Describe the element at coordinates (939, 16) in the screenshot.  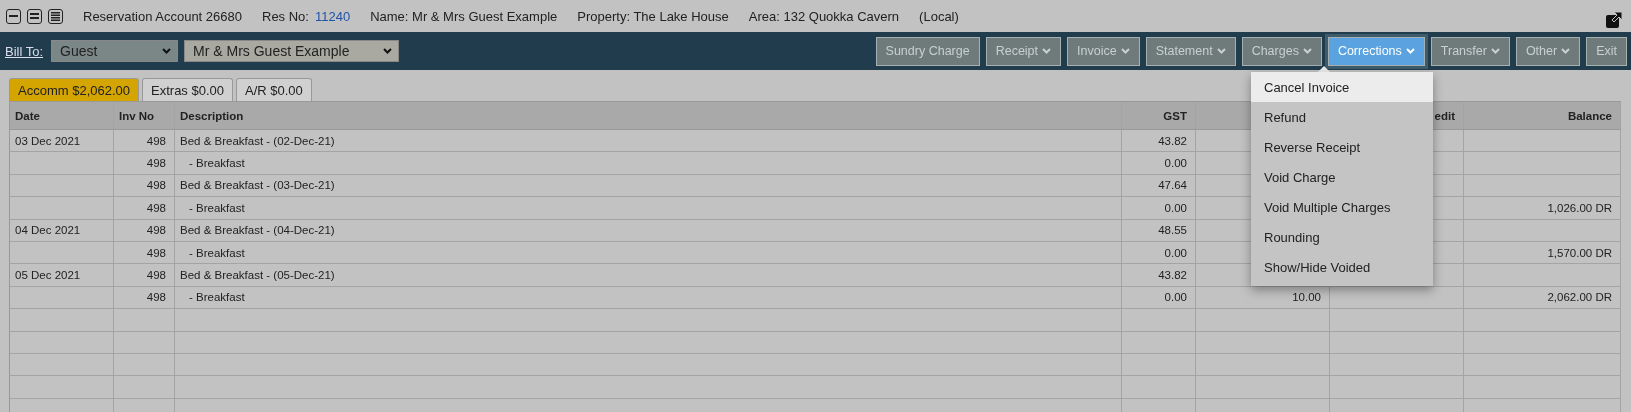
I see `area-scope: (Local)` at that location.